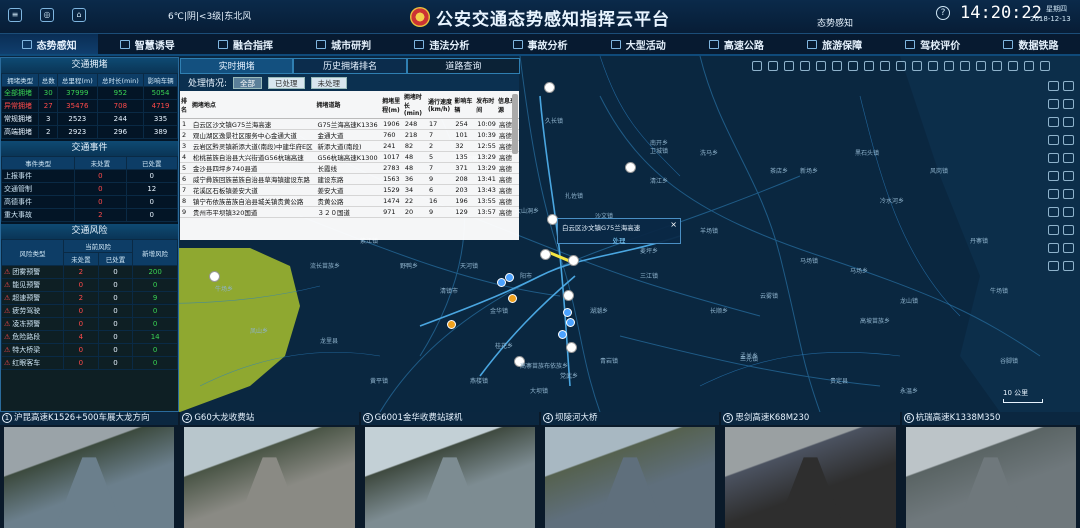  I want to click on popup-close-icon: ×, so click(673, 224).